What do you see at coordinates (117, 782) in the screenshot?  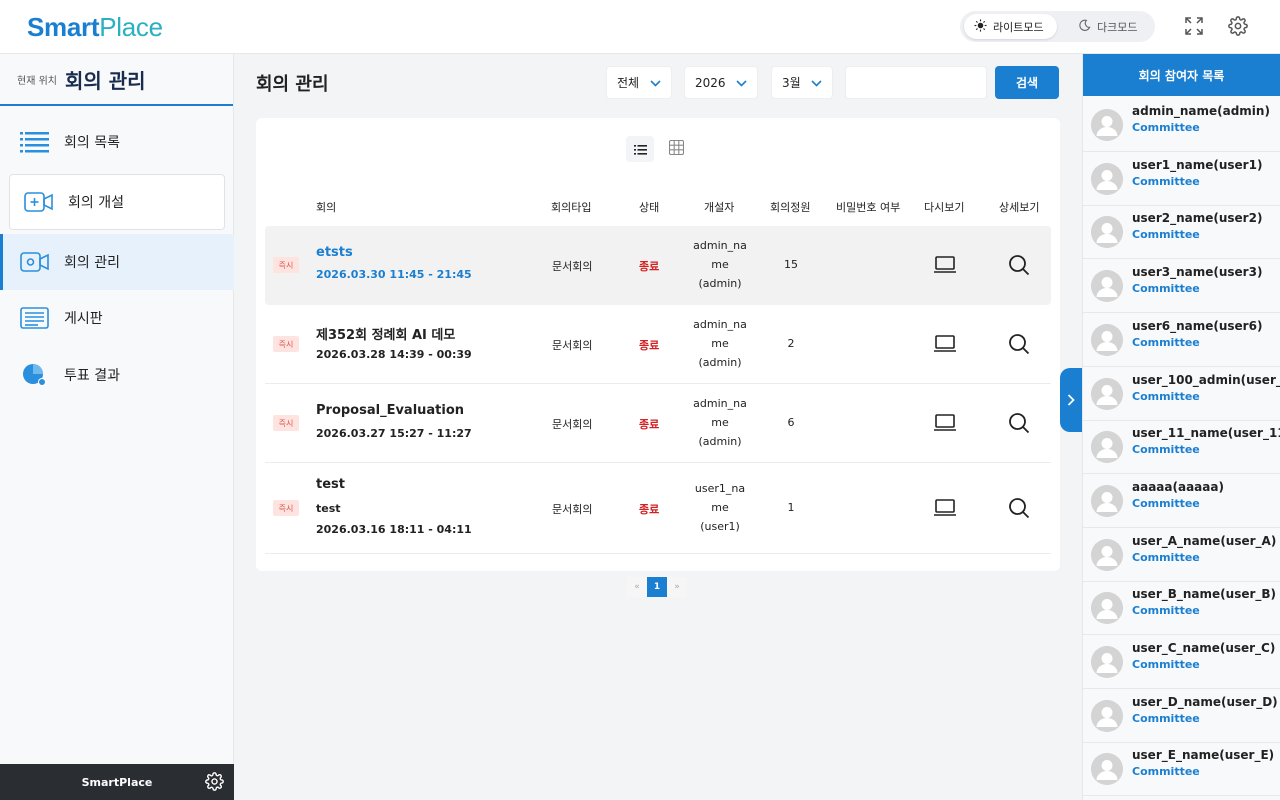 I see `sidebar-footer: SmartPlace` at bounding box center [117, 782].